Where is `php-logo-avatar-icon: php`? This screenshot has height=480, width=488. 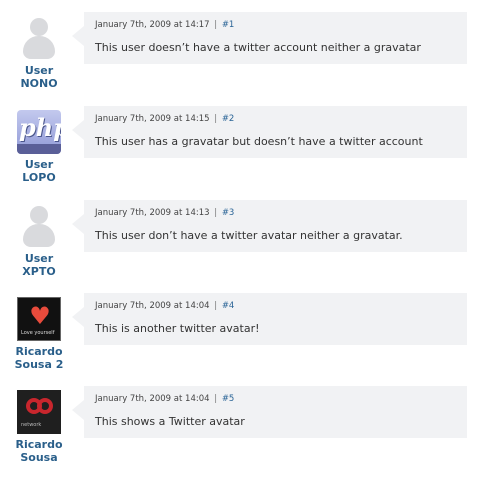
php-logo-avatar-icon: php is located at coordinates (39, 132).